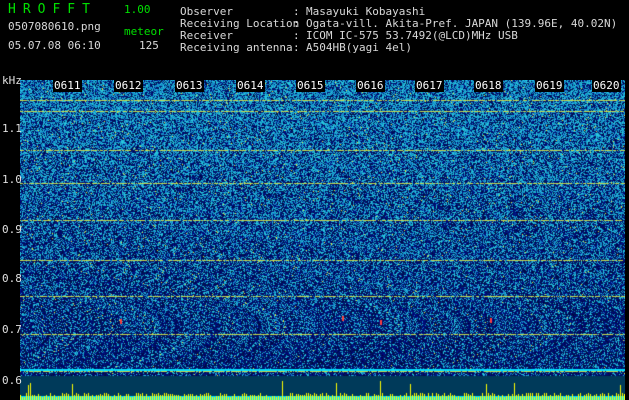  What do you see at coordinates (54, 26) in the screenshot?
I see `file-name: 0507080610.png` at bounding box center [54, 26].